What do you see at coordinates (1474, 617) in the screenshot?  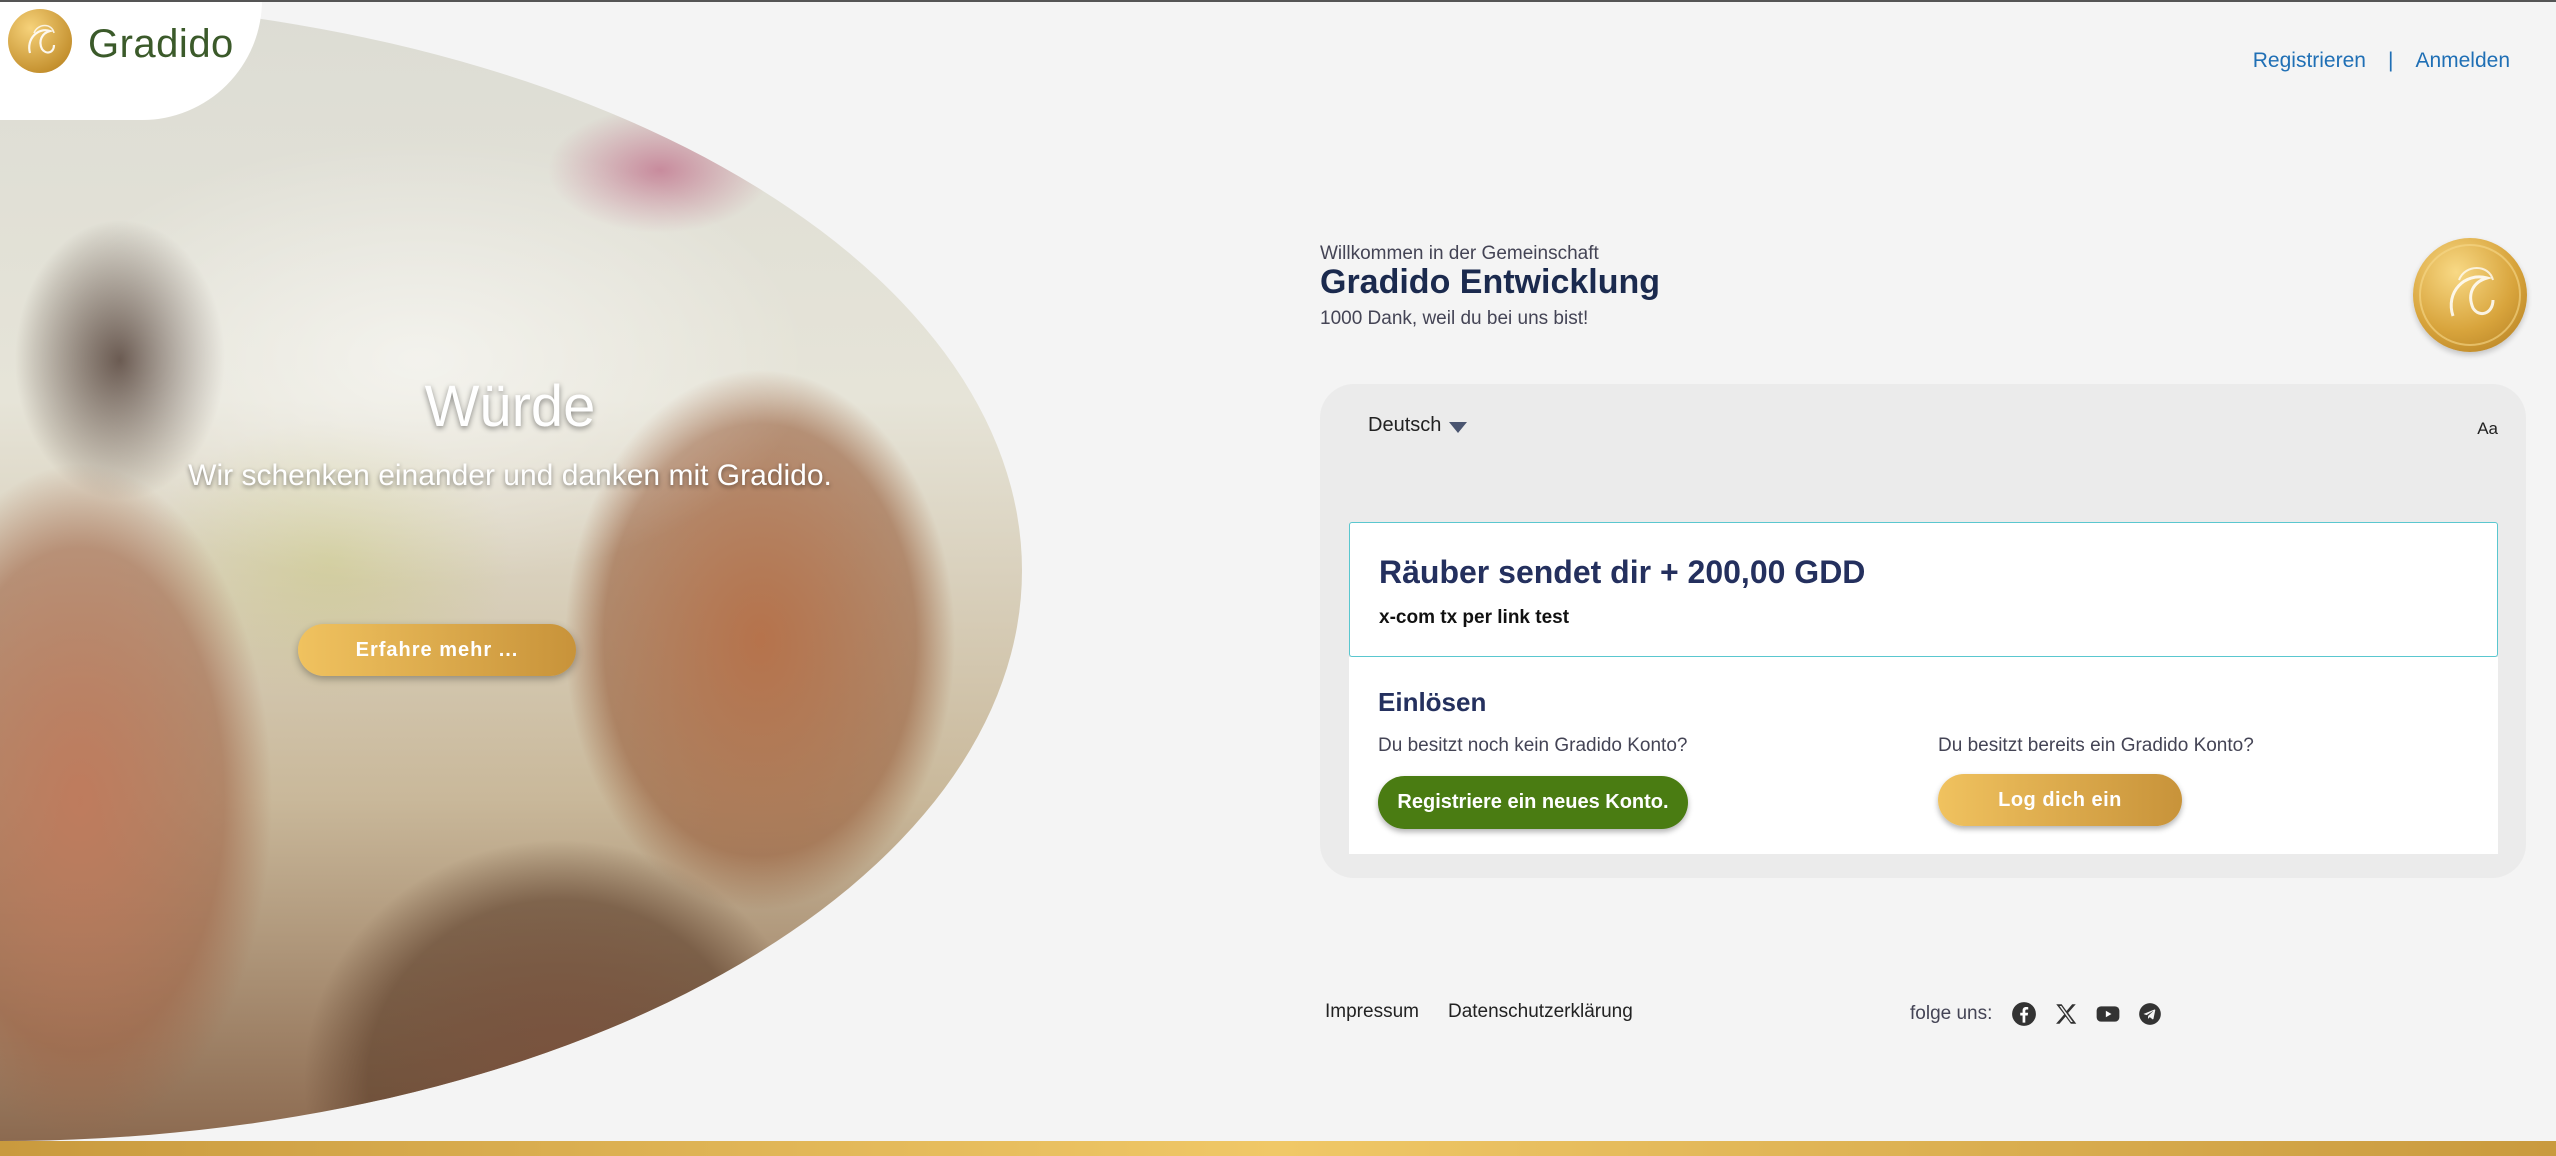 I see `transaction-memo: x-com tx per link test` at bounding box center [1474, 617].